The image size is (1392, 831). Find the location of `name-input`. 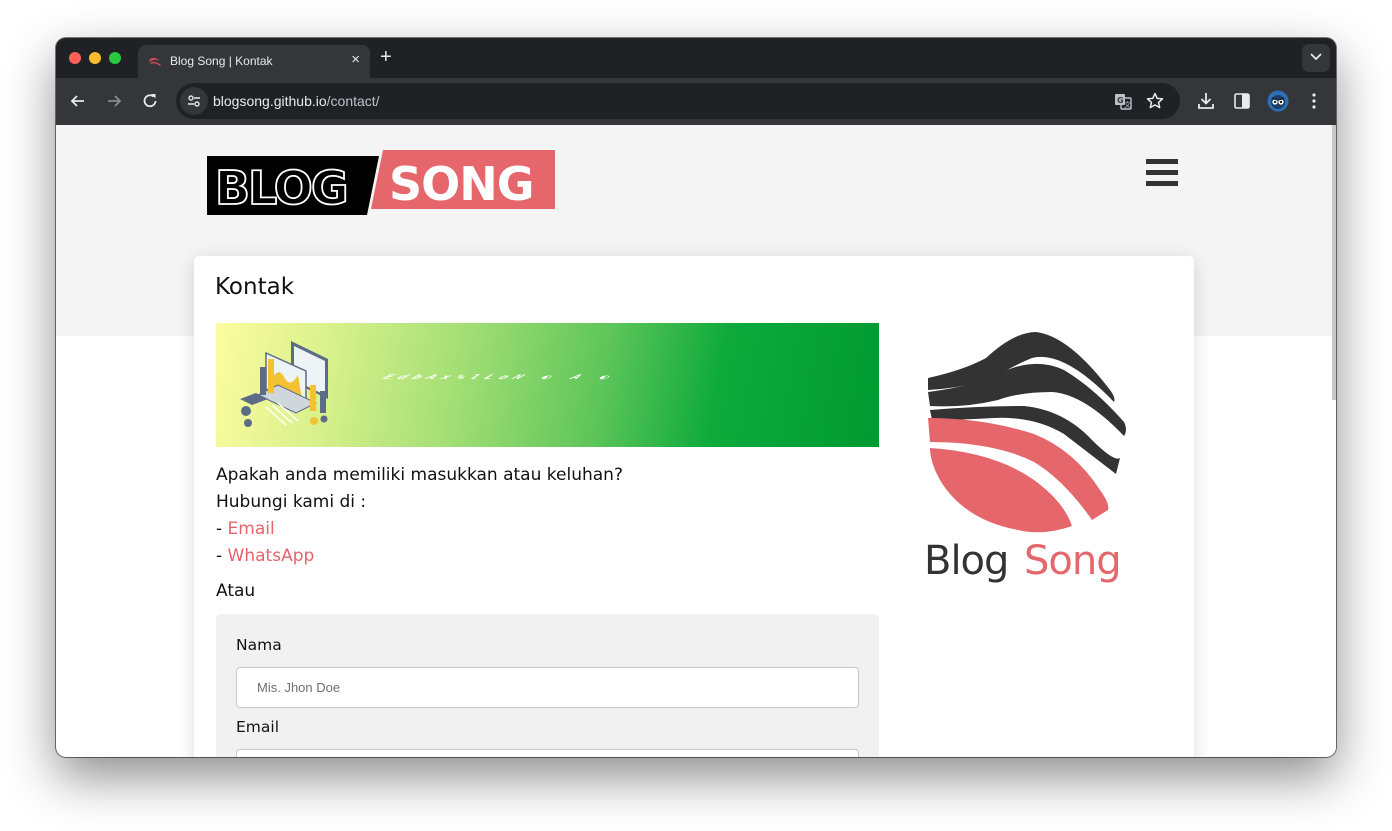

name-input is located at coordinates (547, 687).